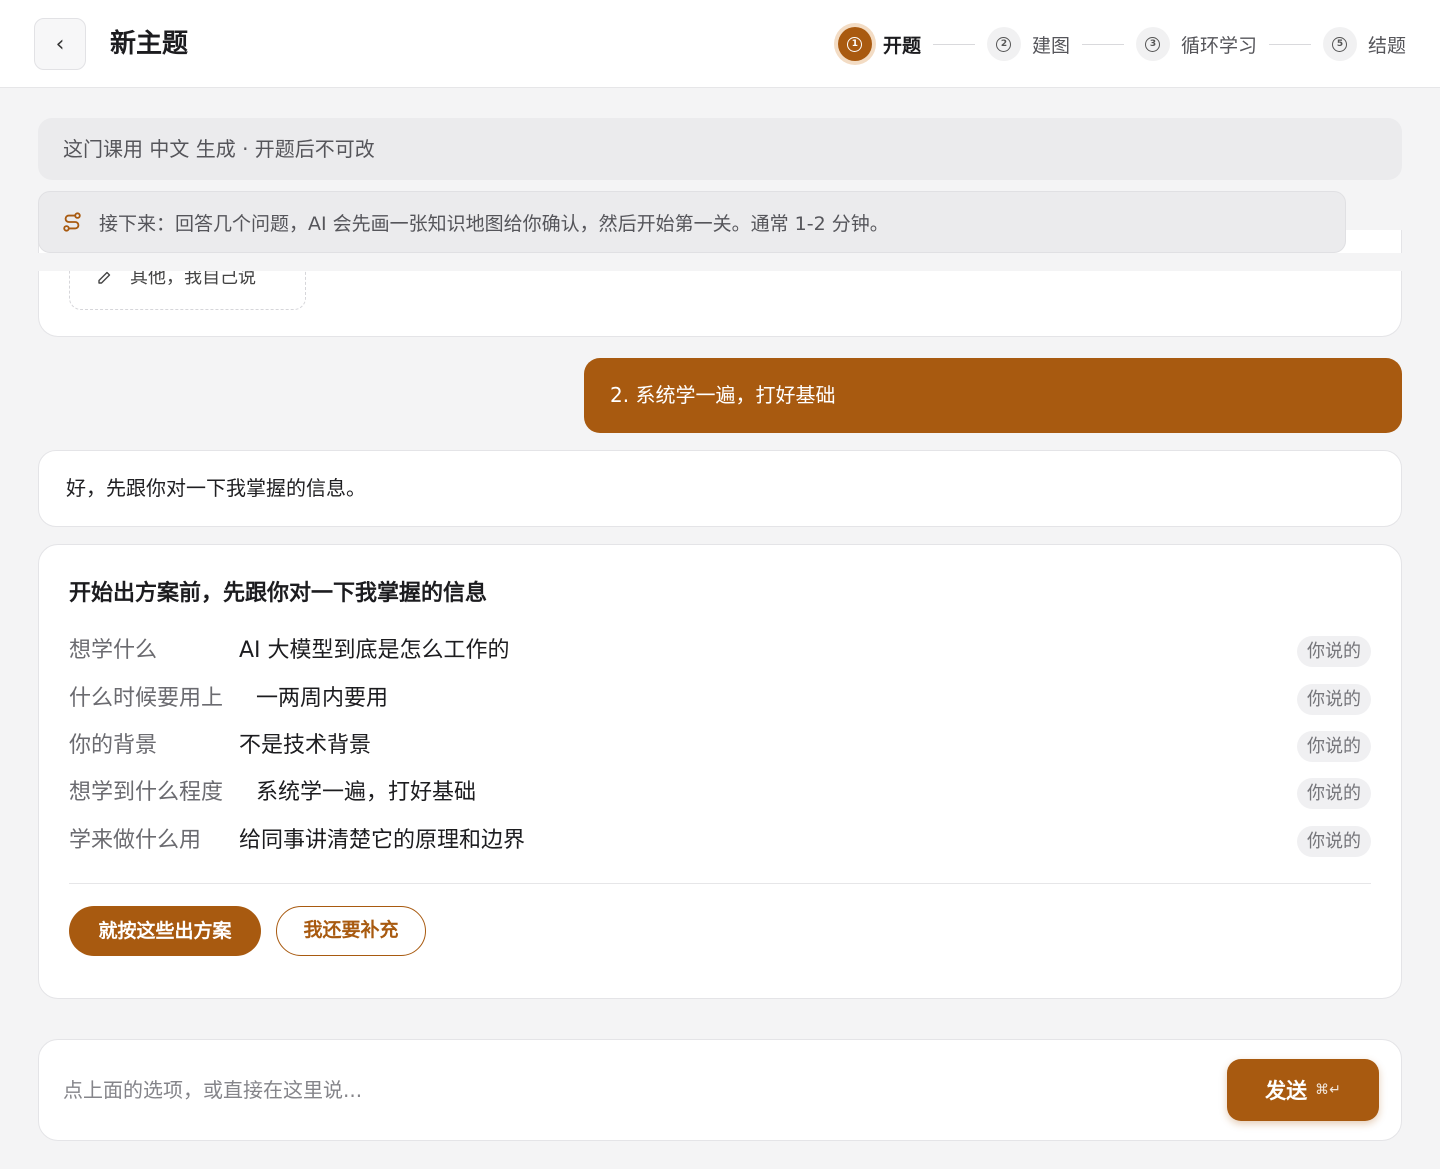  Describe the element at coordinates (1386, 45) in the screenshot. I see `step-label: 结题` at that location.